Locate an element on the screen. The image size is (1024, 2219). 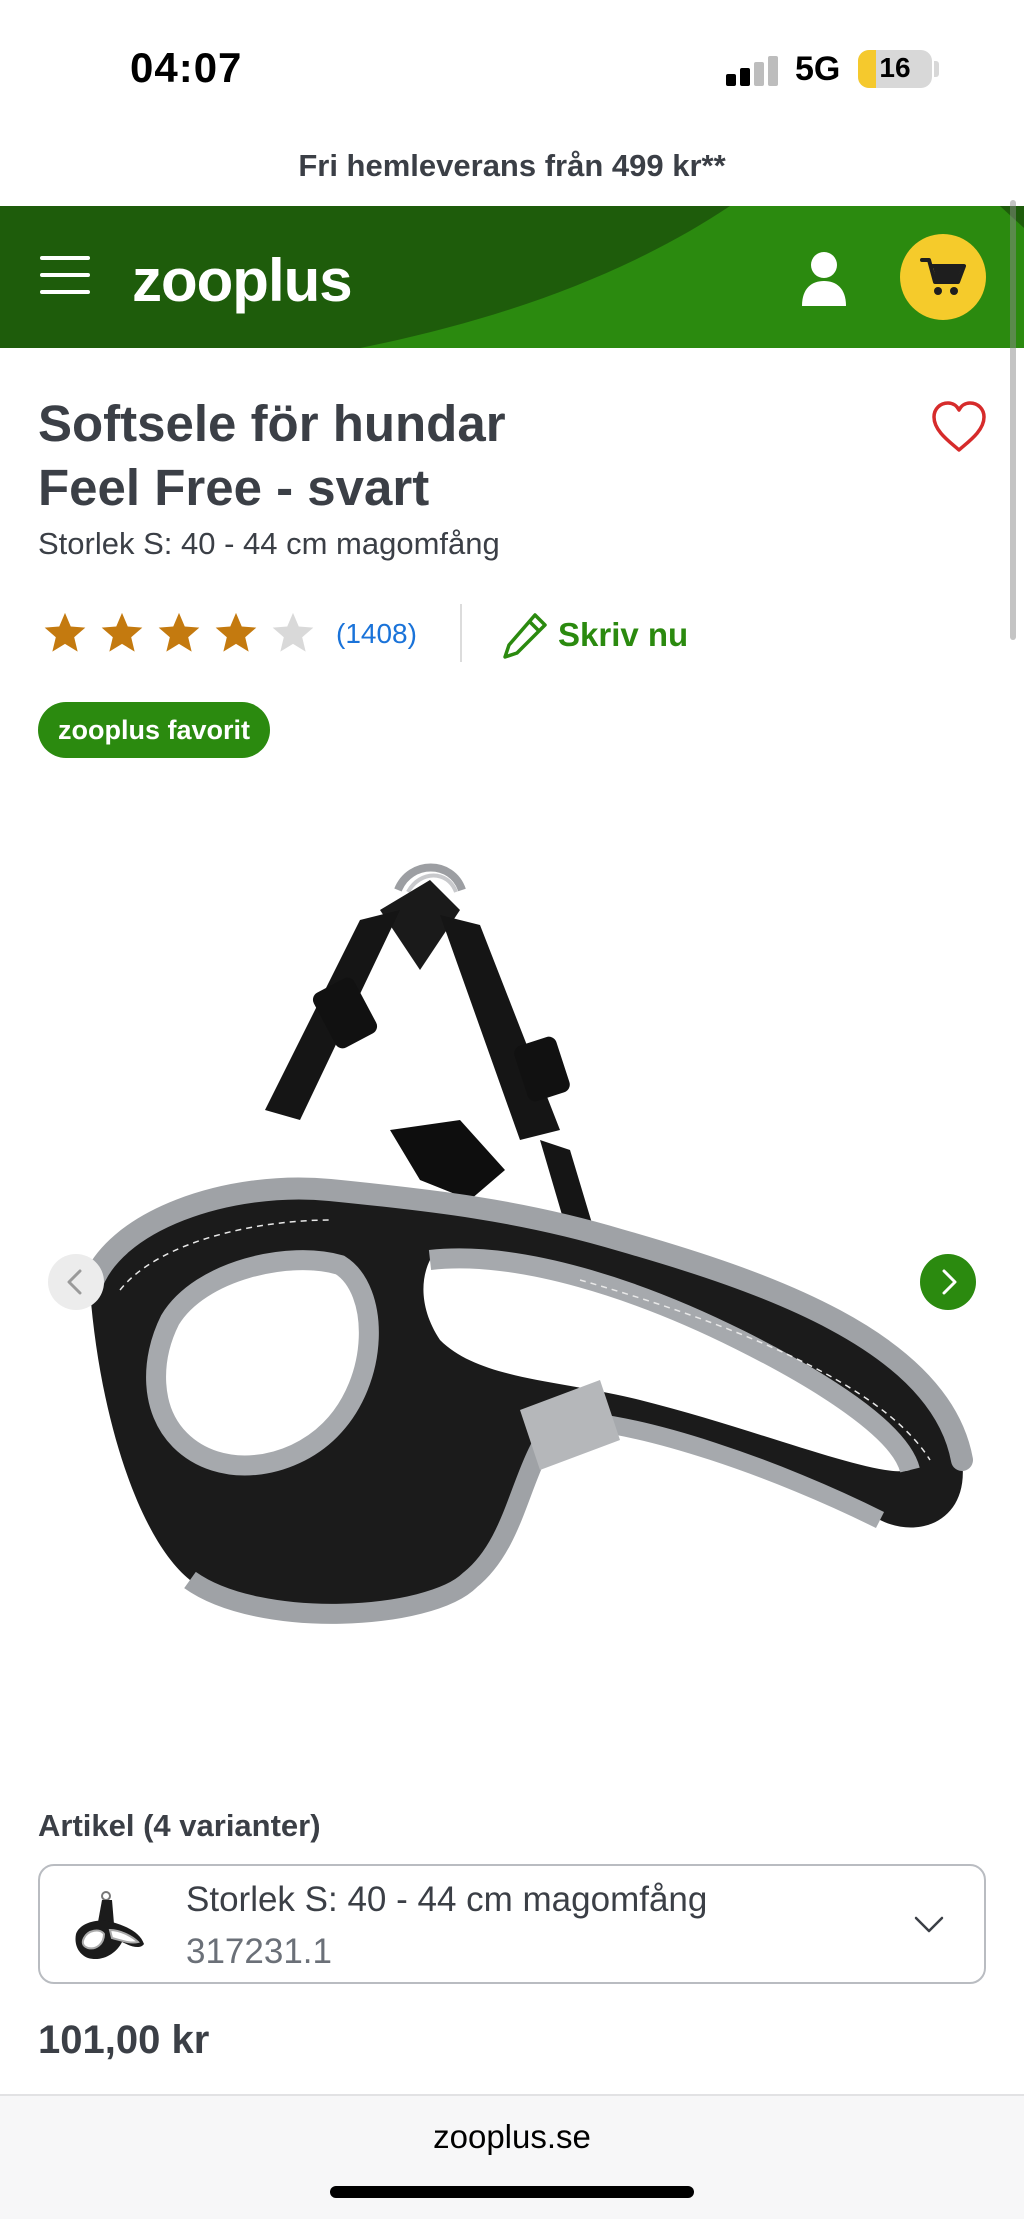
account-button is located at coordinates (824, 278).